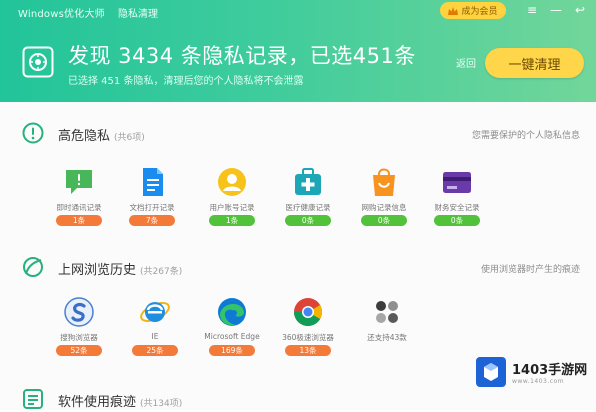 This screenshot has height=412, width=596. I want to click on browser-item-more: 还支持43款, so click(387, 329).